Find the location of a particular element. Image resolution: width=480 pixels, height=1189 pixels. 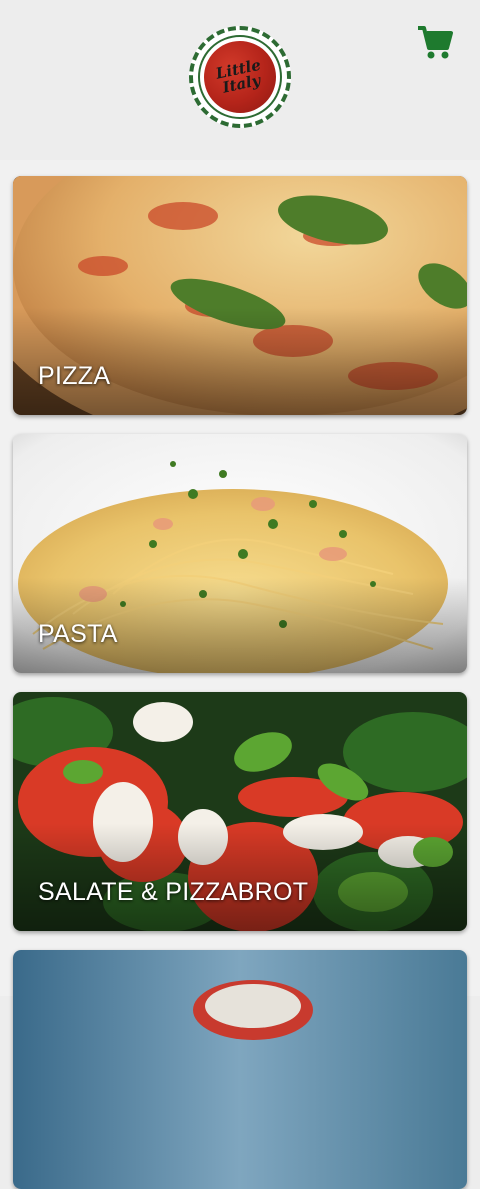

restaurant-logo: Little Italy is located at coordinates (240, 77).